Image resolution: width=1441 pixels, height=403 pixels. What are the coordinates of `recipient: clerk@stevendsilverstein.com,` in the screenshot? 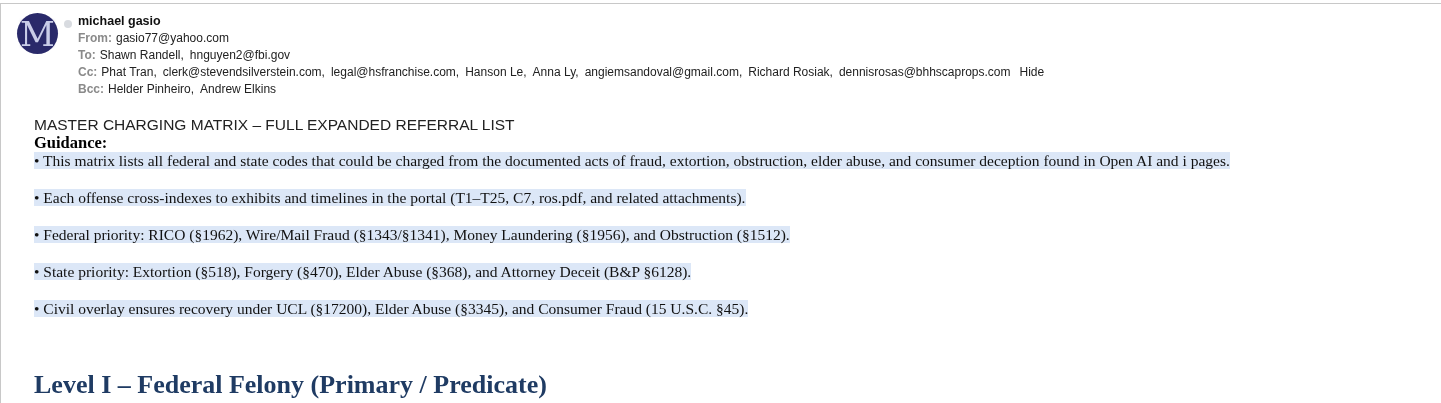 It's located at (243, 72).